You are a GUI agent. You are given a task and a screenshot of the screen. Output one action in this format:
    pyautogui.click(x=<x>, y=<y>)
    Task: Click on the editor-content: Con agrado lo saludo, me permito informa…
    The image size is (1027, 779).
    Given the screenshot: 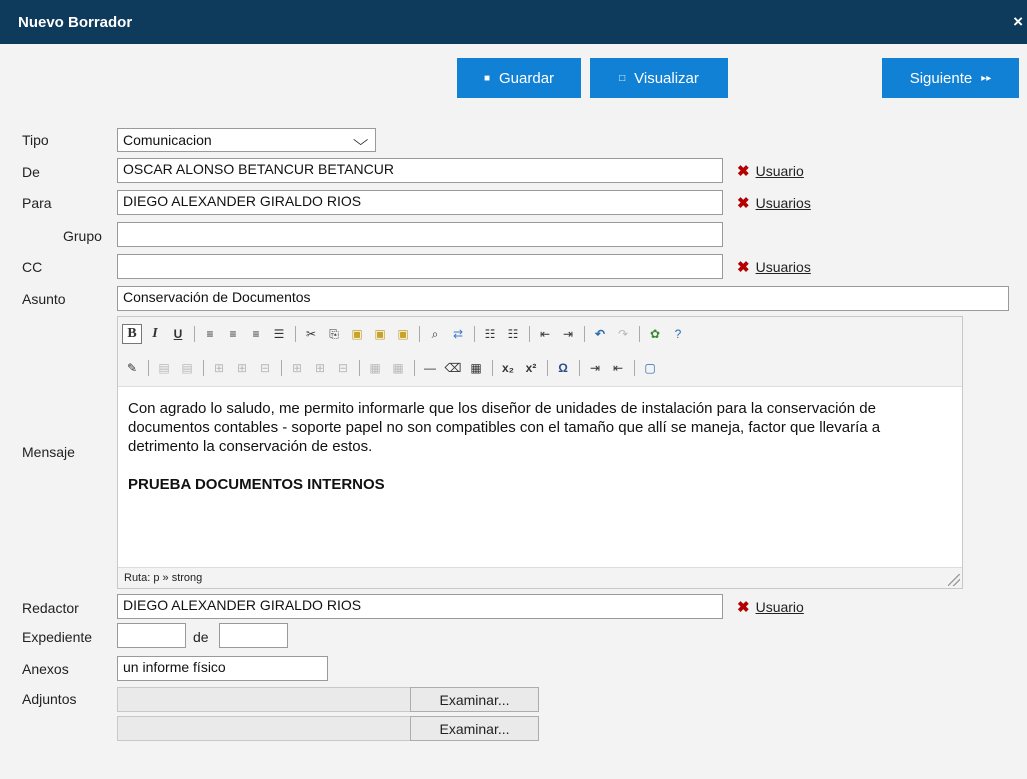 What is the action you would take?
    pyautogui.click(x=540, y=446)
    